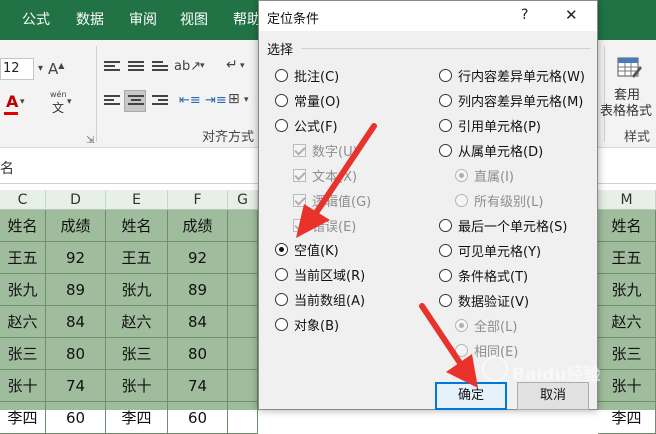  I want to click on section-divider, so click(446, 48).